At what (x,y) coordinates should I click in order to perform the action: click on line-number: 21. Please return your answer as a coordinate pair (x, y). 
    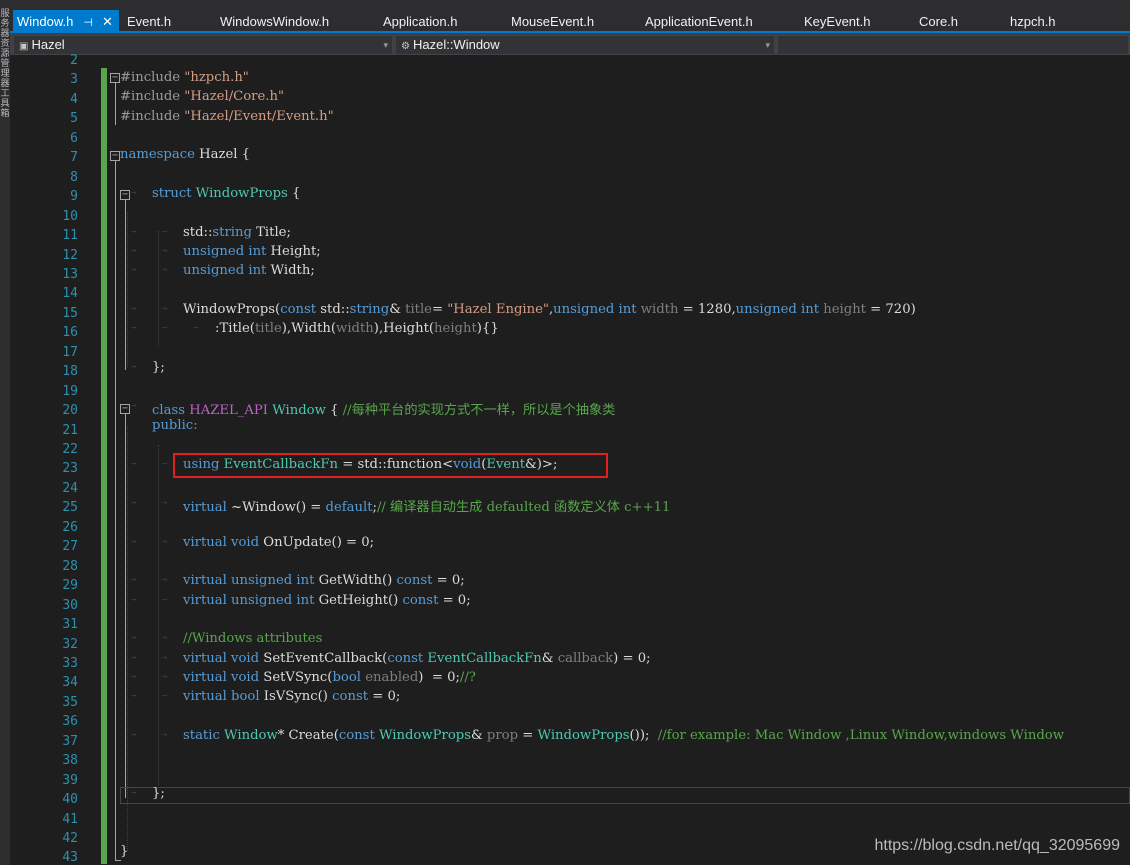
    Looking at the image, I should click on (70, 430).